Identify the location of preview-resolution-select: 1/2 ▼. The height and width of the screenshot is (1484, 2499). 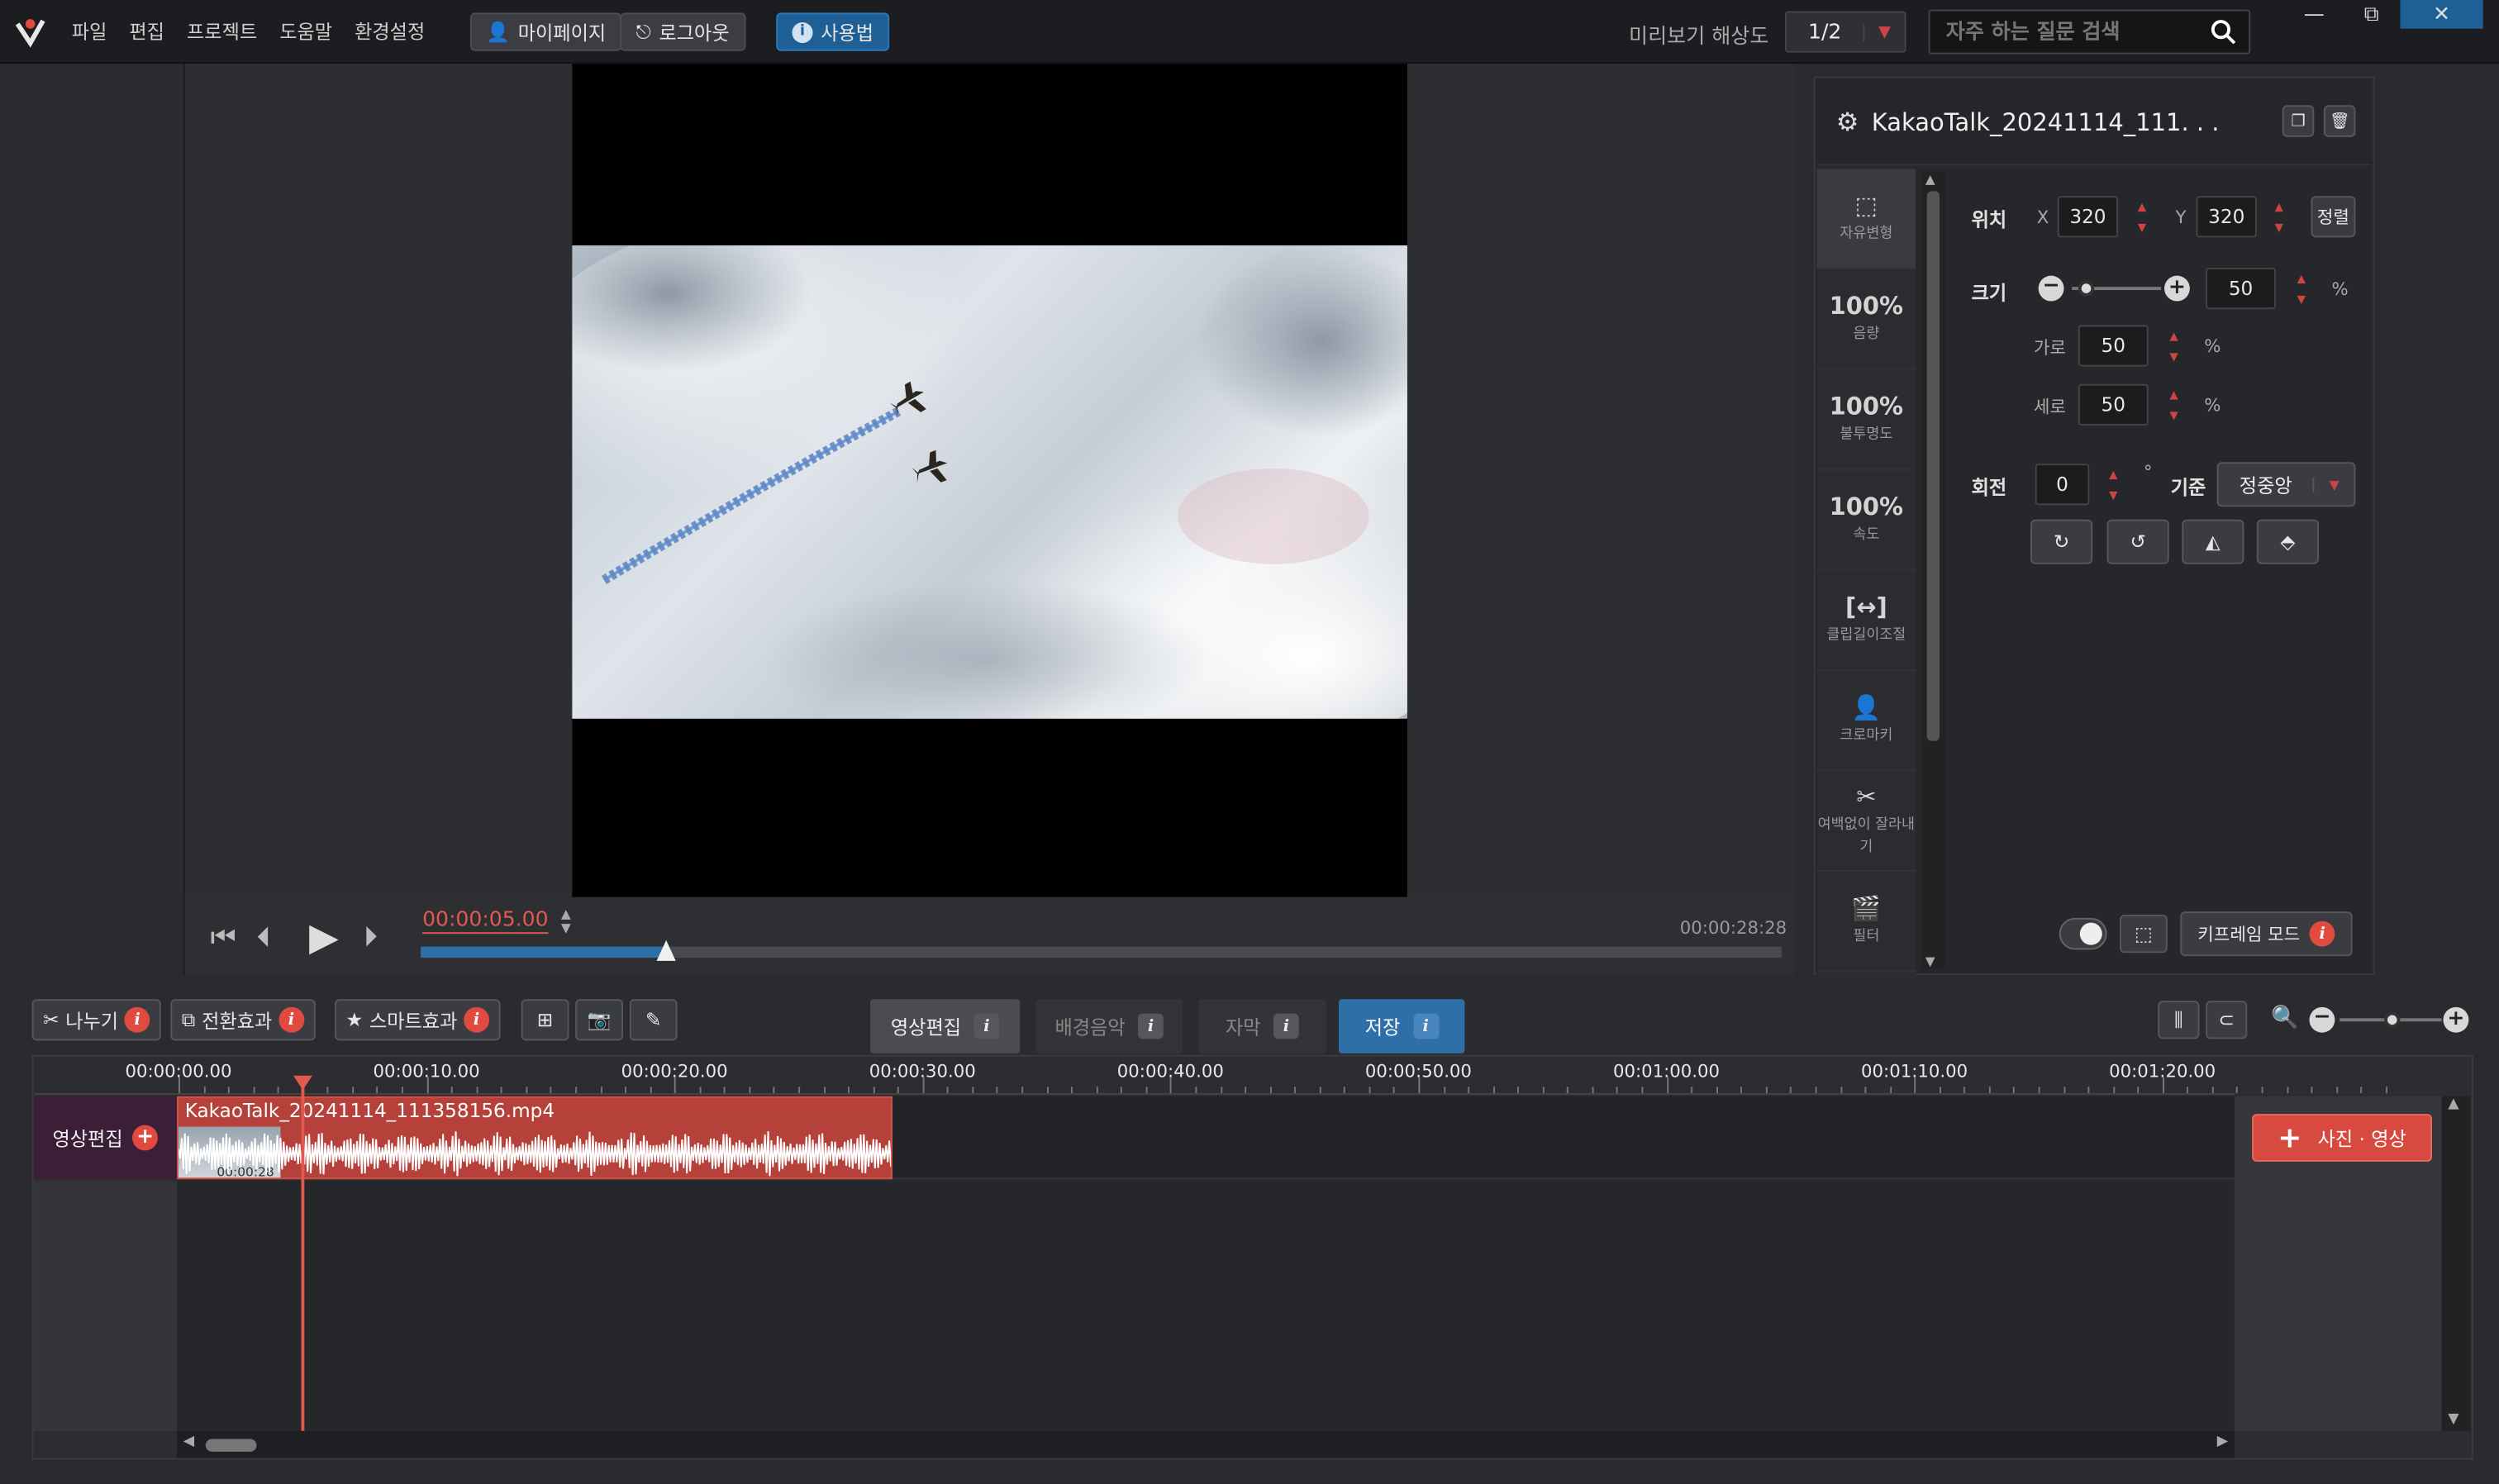
(1845, 32).